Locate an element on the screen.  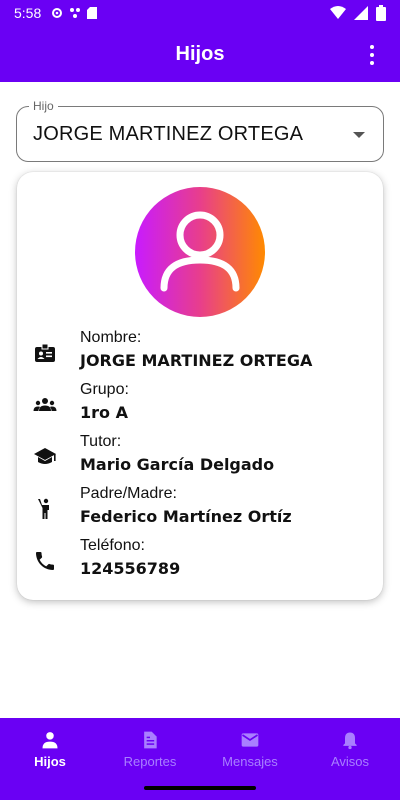
home-indicator is located at coordinates (200, 788).